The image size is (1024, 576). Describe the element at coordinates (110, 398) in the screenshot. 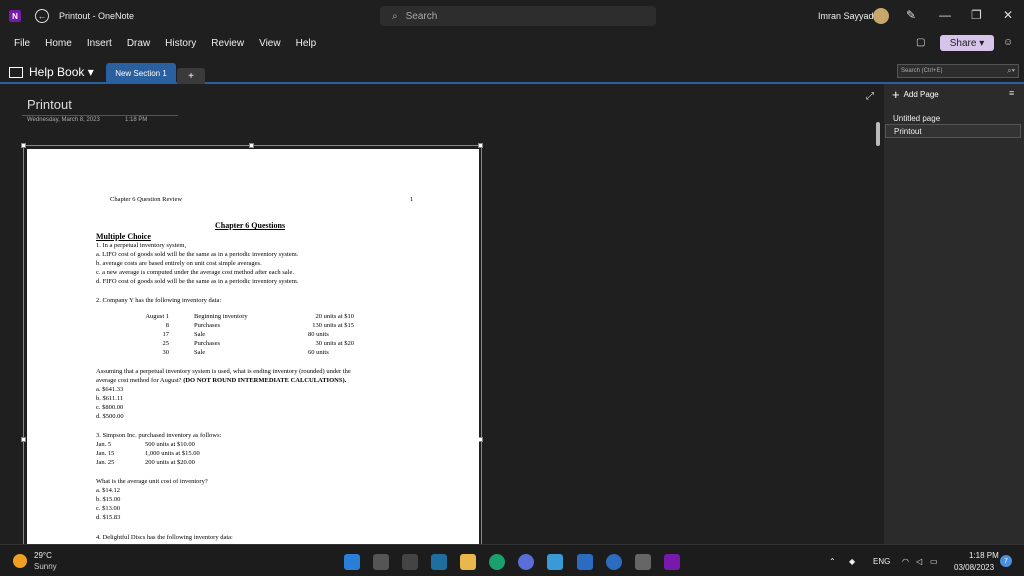

I see `q2-option: b. $611.11` at that location.